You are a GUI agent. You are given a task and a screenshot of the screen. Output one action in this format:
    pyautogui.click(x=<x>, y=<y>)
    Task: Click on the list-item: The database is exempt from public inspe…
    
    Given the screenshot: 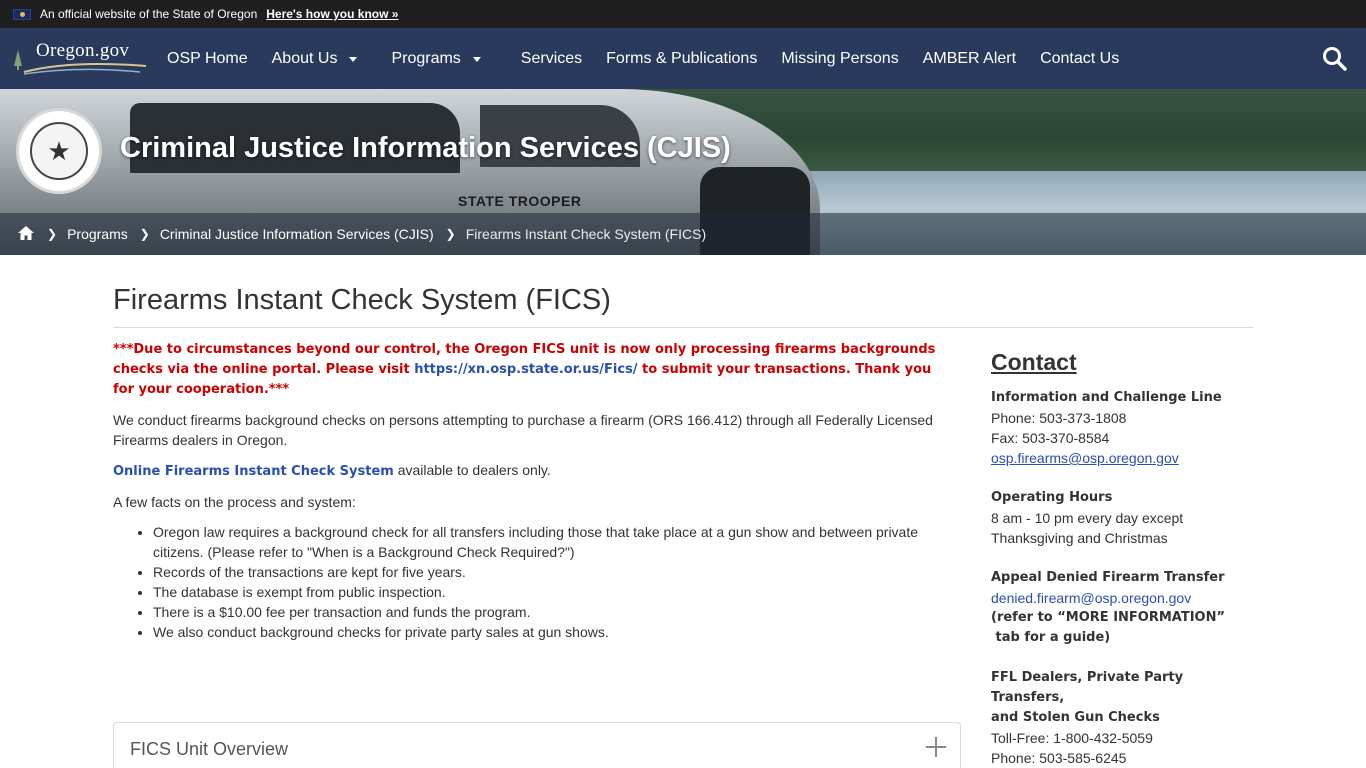 What is the action you would take?
    pyautogui.click(x=548, y=592)
    